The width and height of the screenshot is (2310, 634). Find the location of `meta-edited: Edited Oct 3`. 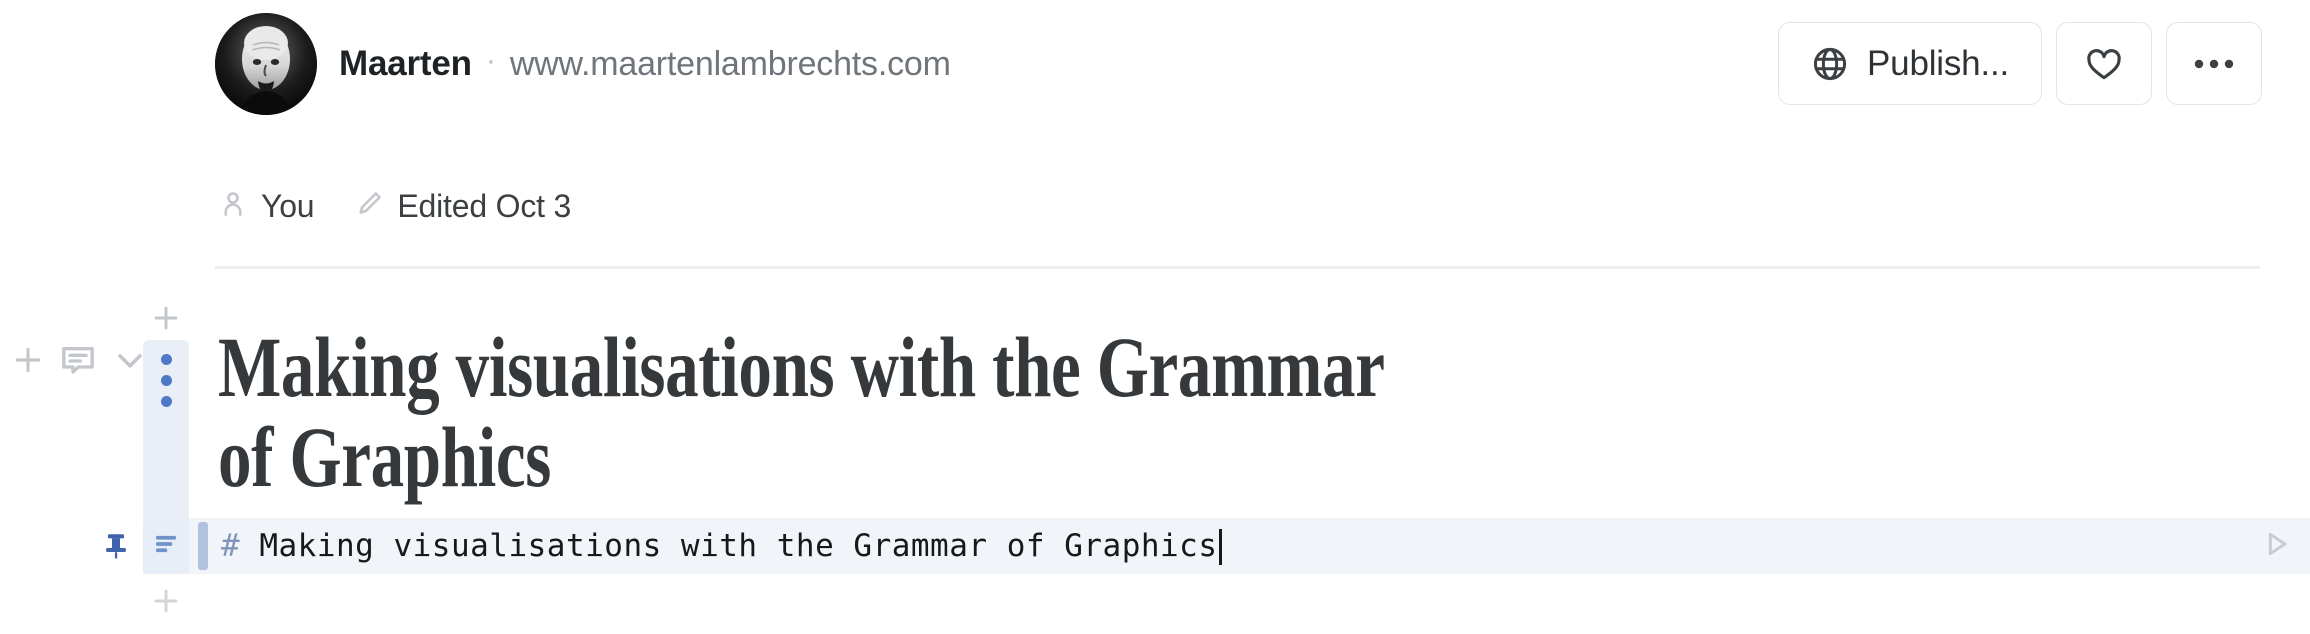

meta-edited: Edited Oct 3 is located at coordinates (462, 206).